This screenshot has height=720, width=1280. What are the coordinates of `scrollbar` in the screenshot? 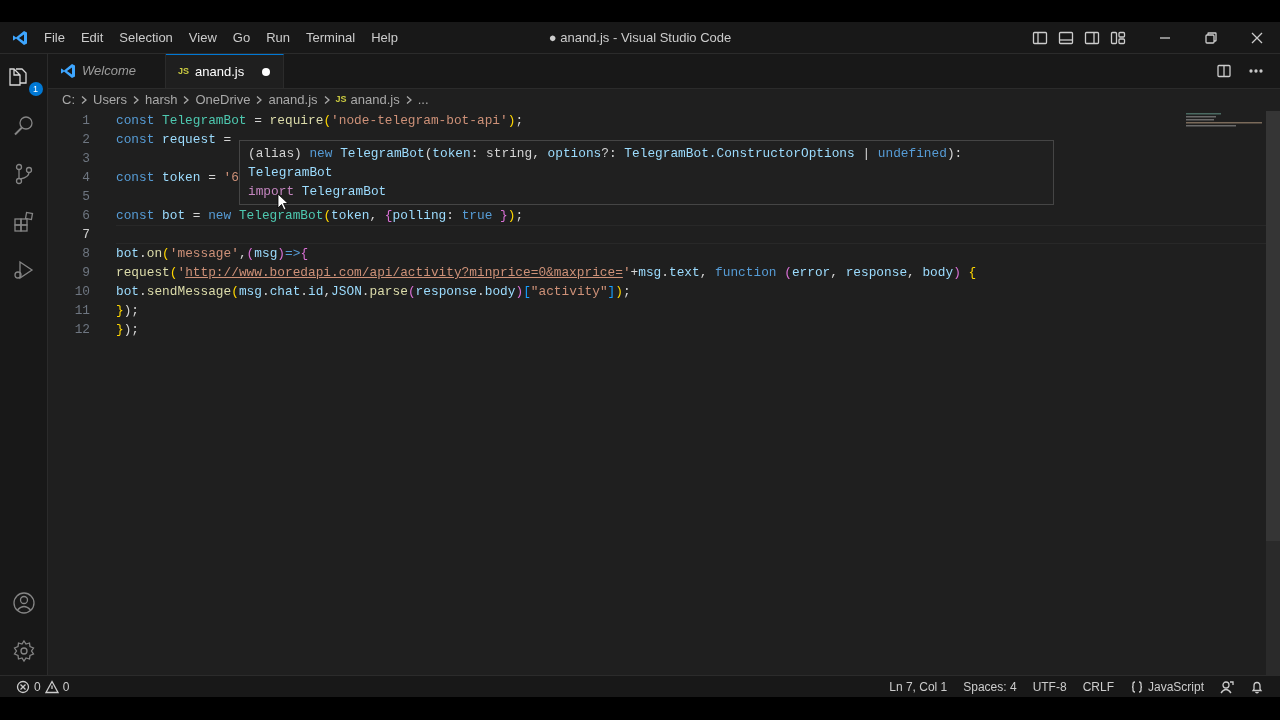 It's located at (1273, 393).